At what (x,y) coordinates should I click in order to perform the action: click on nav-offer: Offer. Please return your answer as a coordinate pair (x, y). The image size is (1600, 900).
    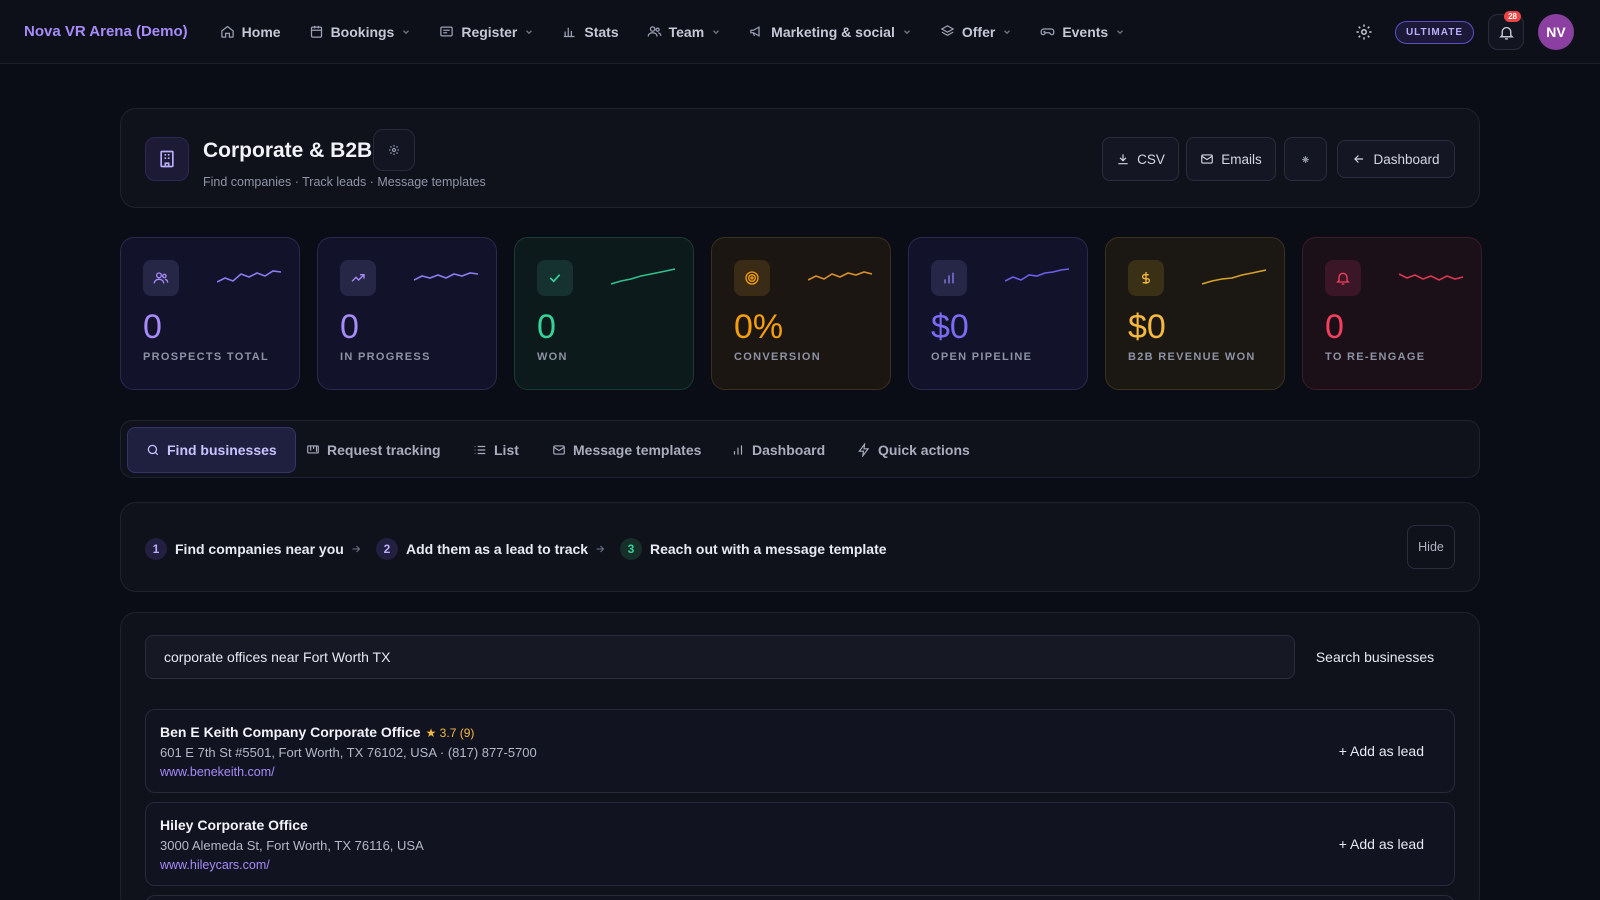
    Looking at the image, I should click on (976, 32).